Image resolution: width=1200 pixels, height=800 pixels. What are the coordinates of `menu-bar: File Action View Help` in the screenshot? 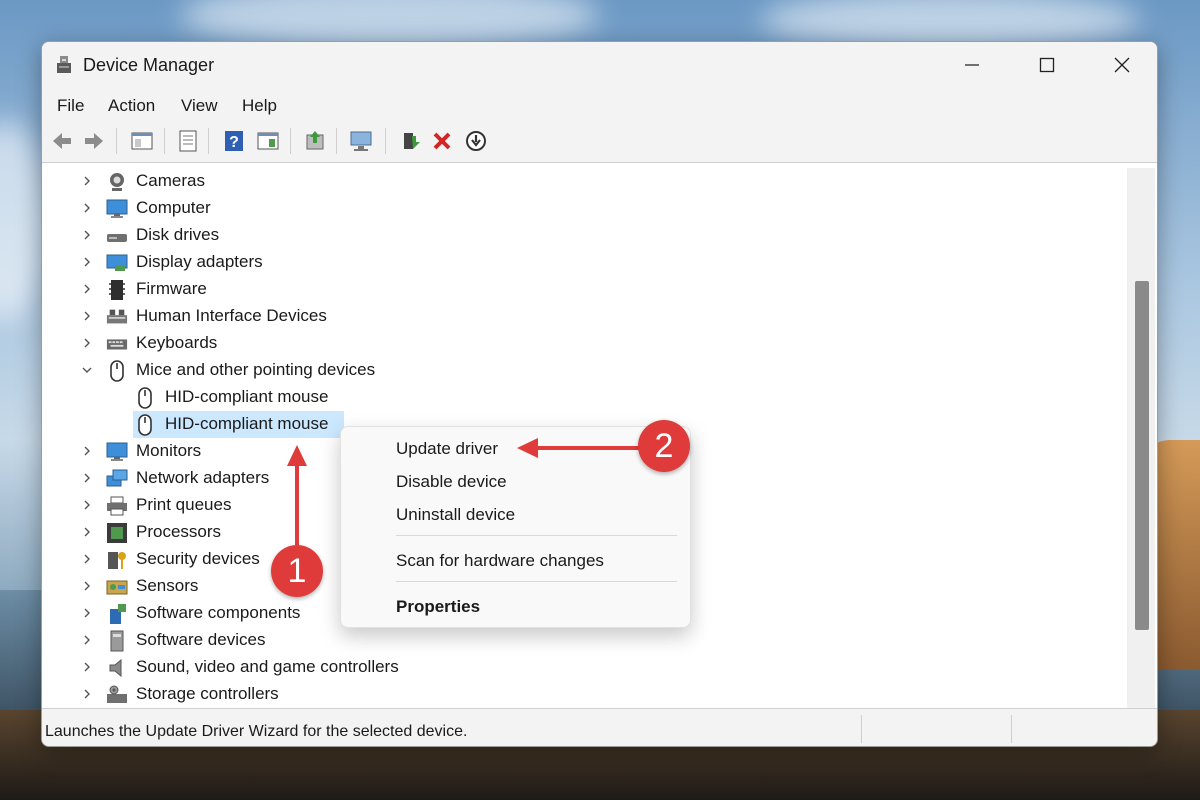 It's located at (599, 104).